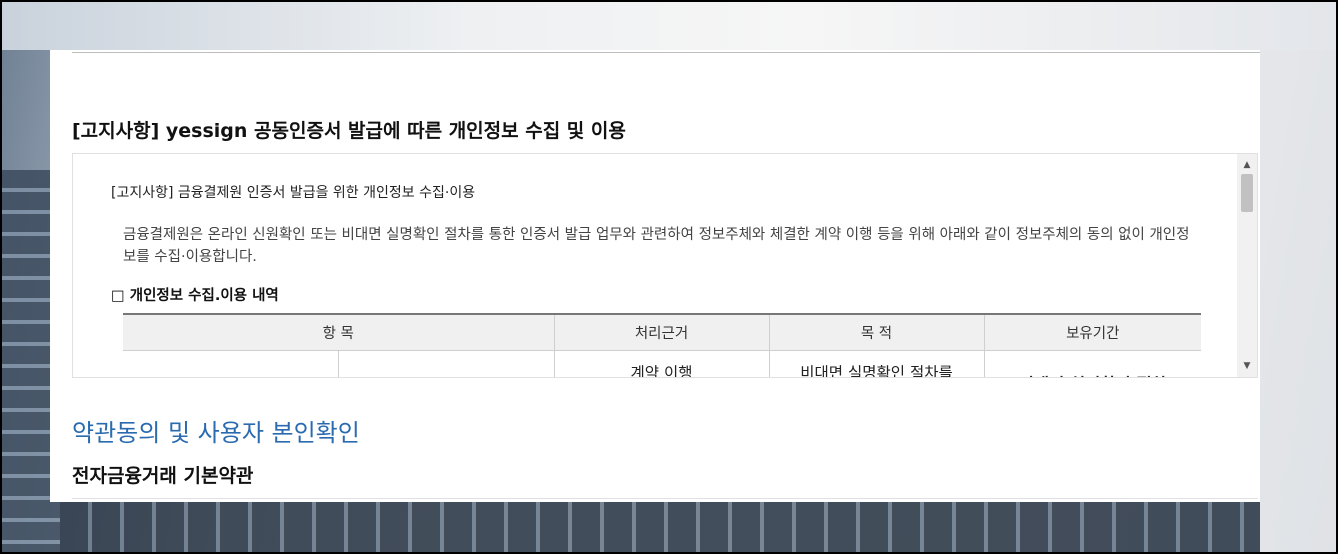 The image size is (1338, 554). What do you see at coordinates (163, 476) in the screenshot?
I see `terms-title: 전자금융거래 기본약관` at bounding box center [163, 476].